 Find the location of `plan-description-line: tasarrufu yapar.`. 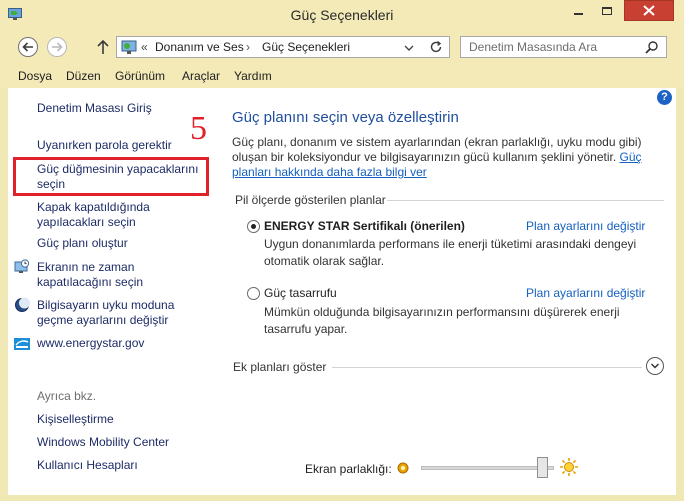

plan-description-line: tasarrufu yapar. is located at coordinates (306, 329).